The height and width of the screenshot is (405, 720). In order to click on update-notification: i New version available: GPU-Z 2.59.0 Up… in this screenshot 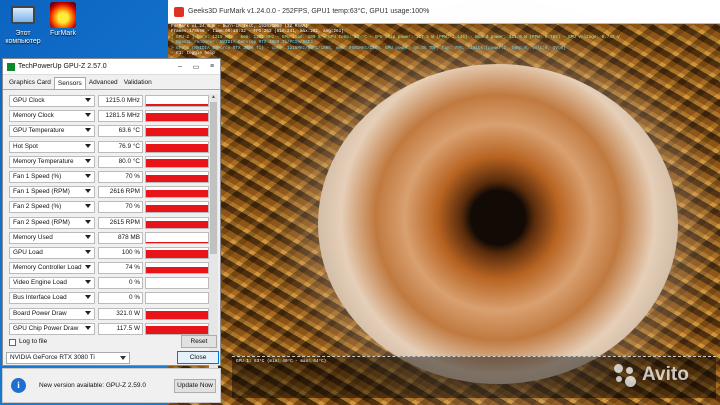, I will do `click(111, 385)`.